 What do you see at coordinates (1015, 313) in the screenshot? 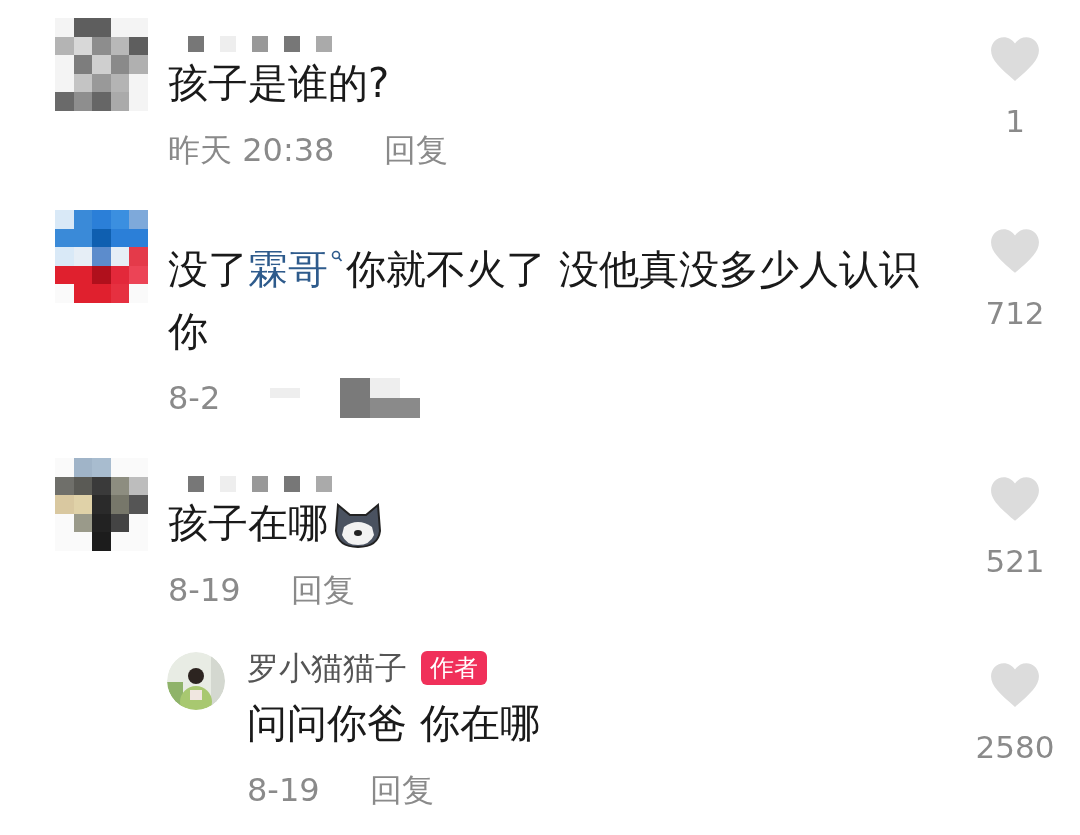
I see `like-count: 712` at bounding box center [1015, 313].